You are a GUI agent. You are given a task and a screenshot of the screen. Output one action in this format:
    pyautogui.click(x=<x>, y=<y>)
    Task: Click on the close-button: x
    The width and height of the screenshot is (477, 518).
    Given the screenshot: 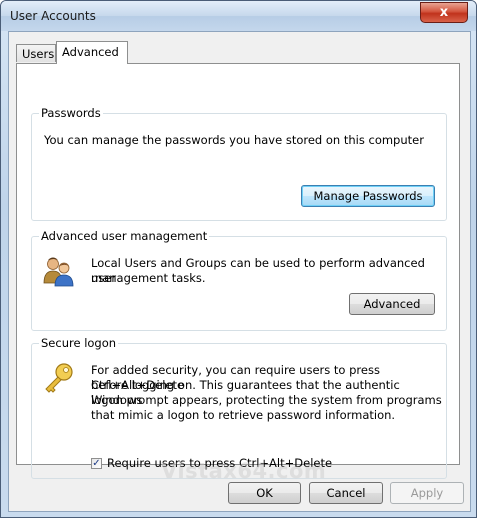 What is the action you would take?
    pyautogui.click(x=444, y=12)
    